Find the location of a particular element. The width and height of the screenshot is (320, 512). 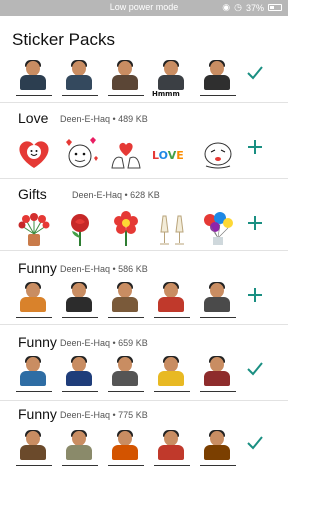

plus-icon is located at coordinates (255, 295).